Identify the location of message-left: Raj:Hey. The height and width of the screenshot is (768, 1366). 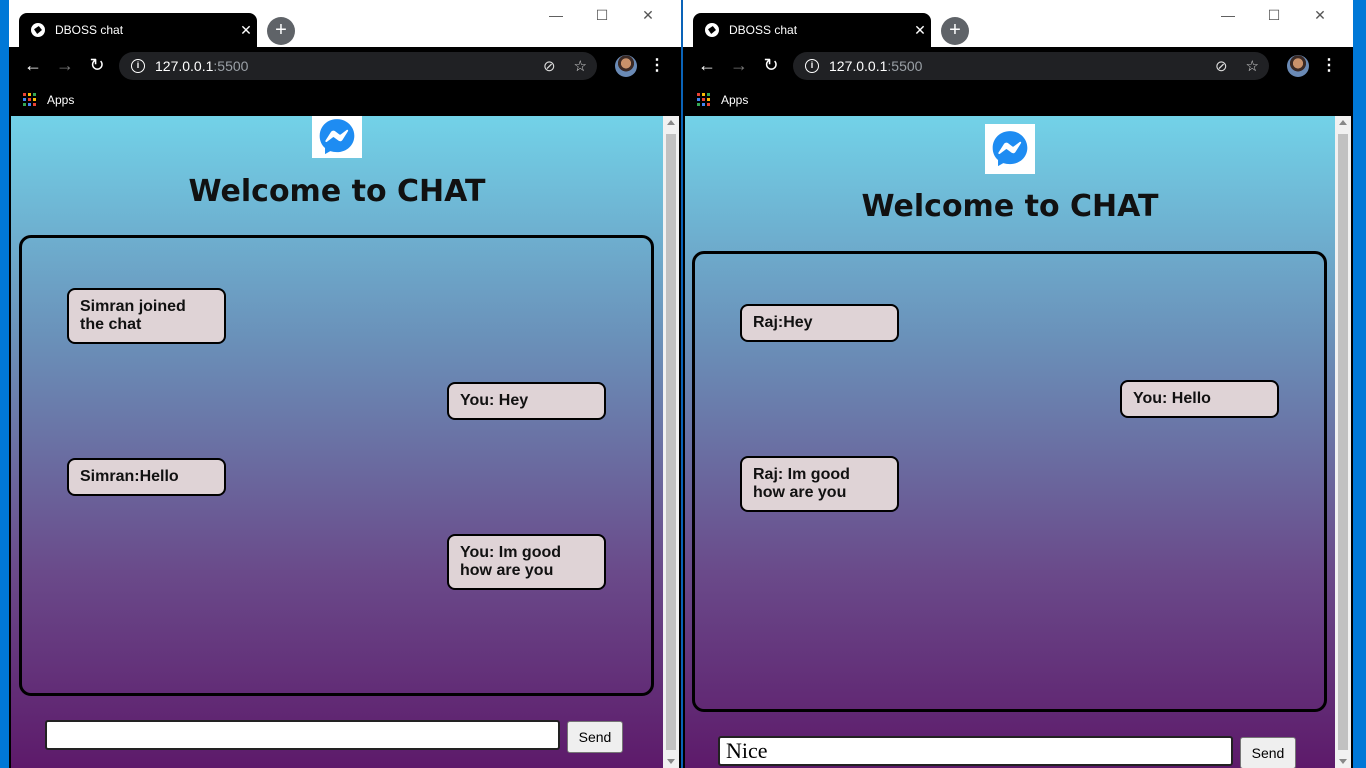
(819, 323).